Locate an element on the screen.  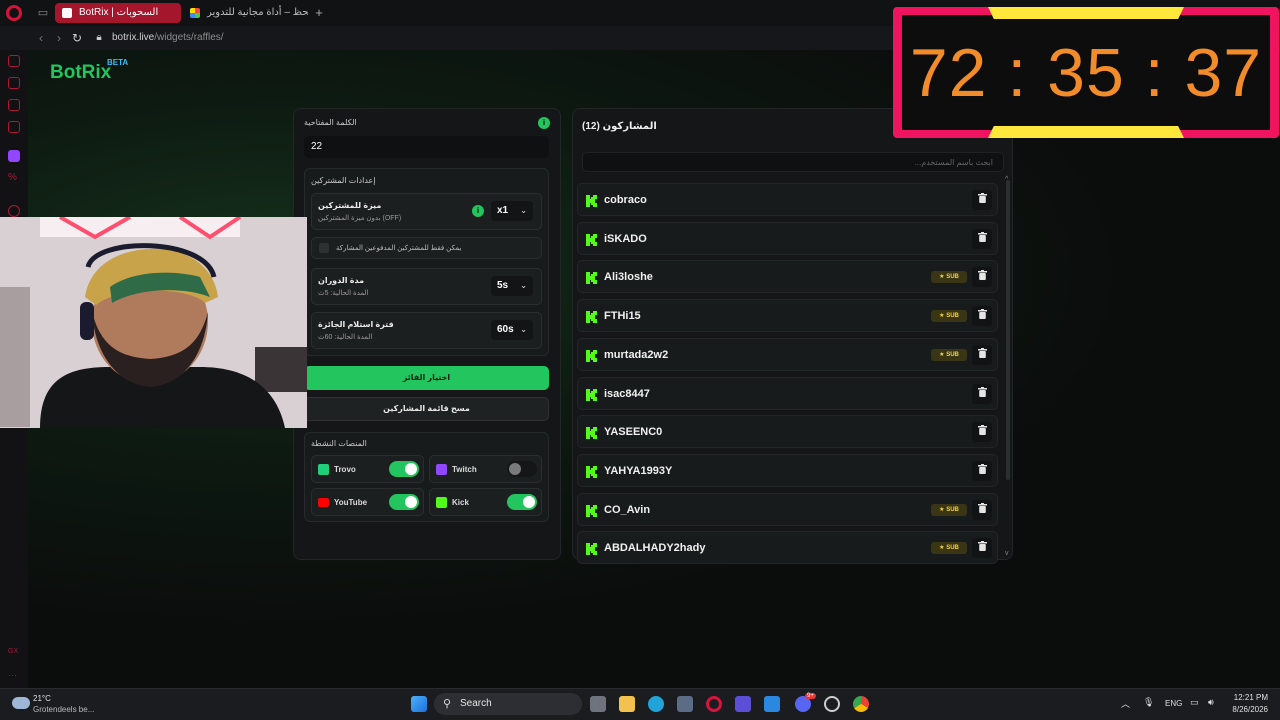
clock-time: 12:21 PM is located at coordinates (1249, 697).